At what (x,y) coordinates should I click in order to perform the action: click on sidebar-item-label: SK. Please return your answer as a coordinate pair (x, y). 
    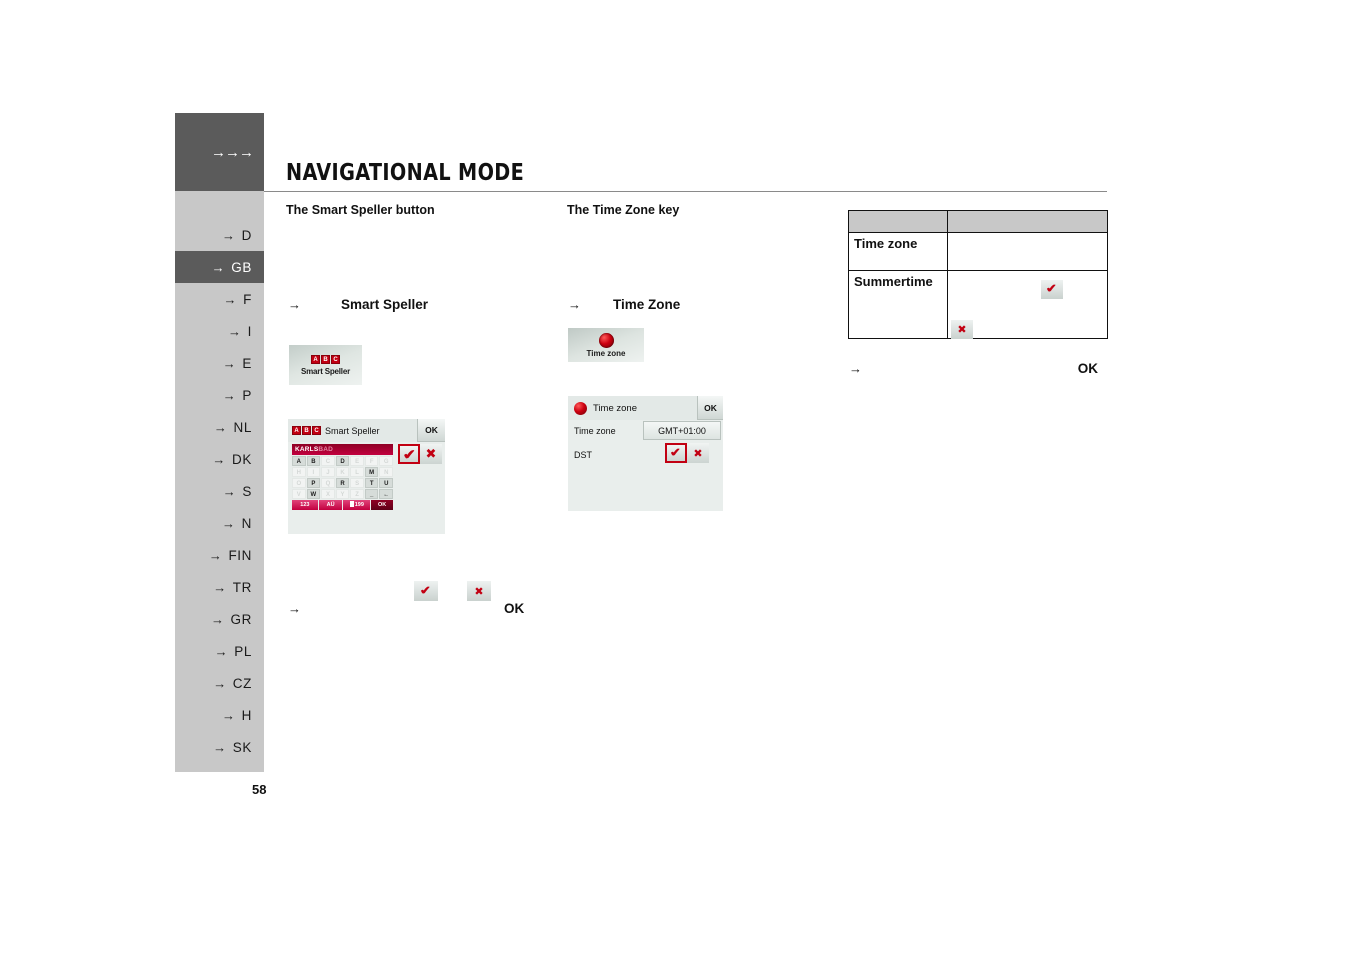
    Looking at the image, I should click on (242, 747).